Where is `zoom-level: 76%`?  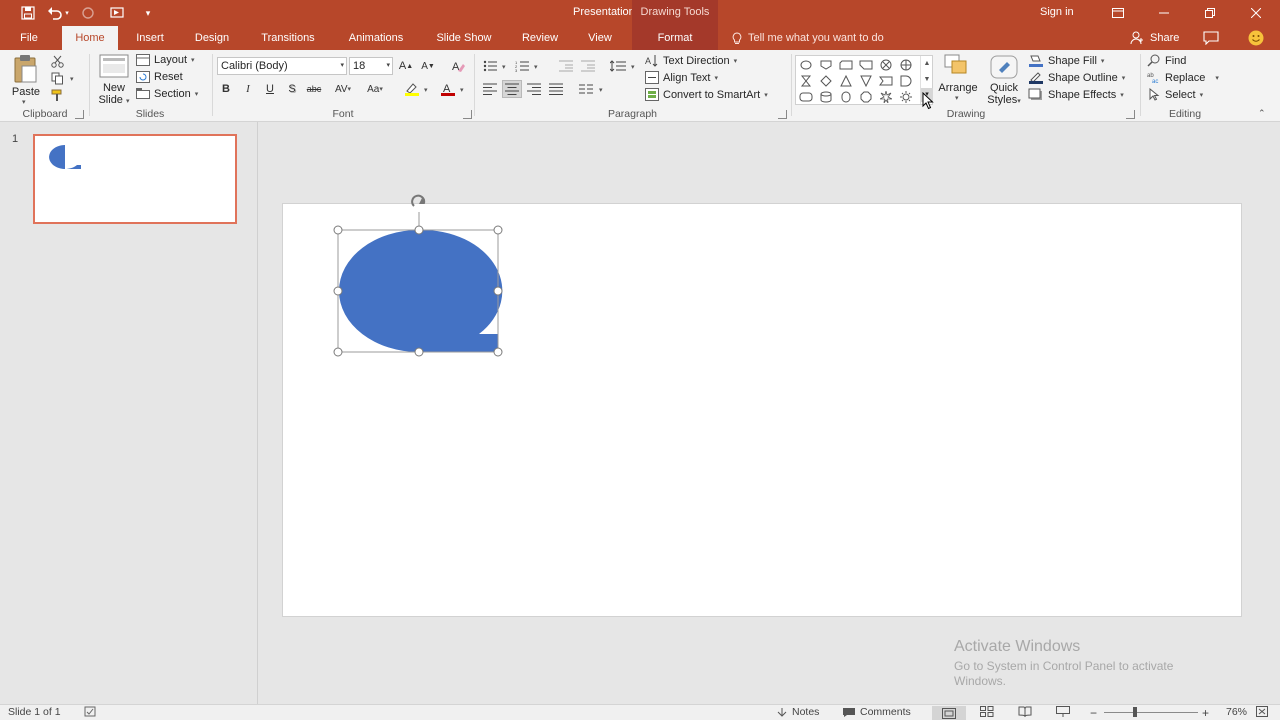 zoom-level: 76% is located at coordinates (1236, 712).